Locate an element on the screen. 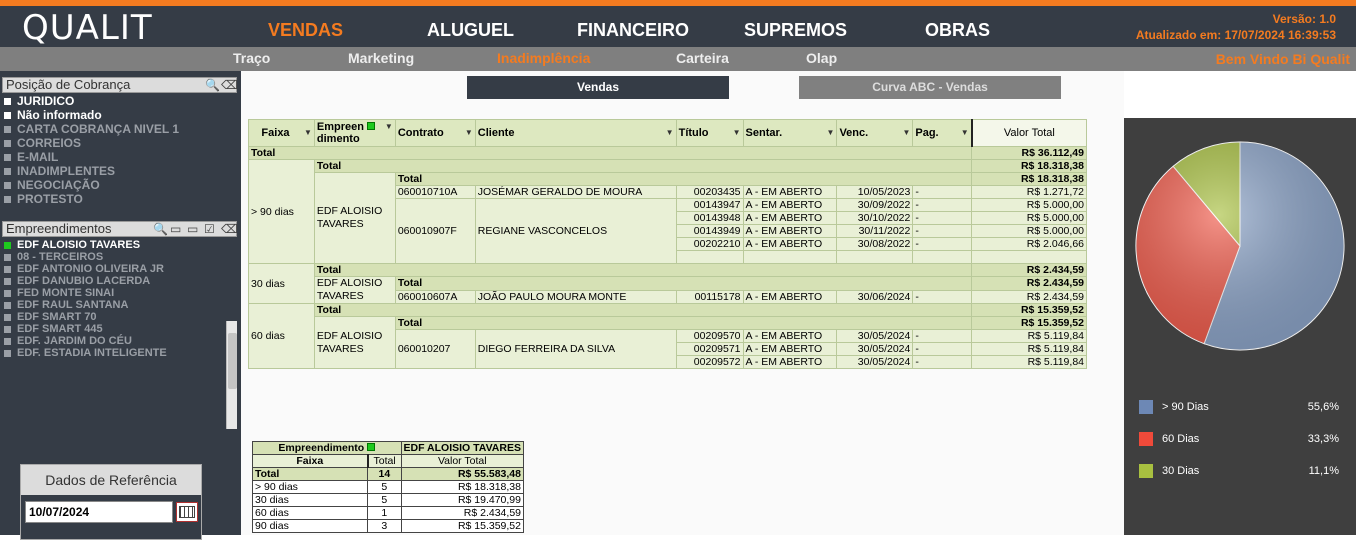  list-item: EDF ALOISIO TAVARES is located at coordinates (85, 245).